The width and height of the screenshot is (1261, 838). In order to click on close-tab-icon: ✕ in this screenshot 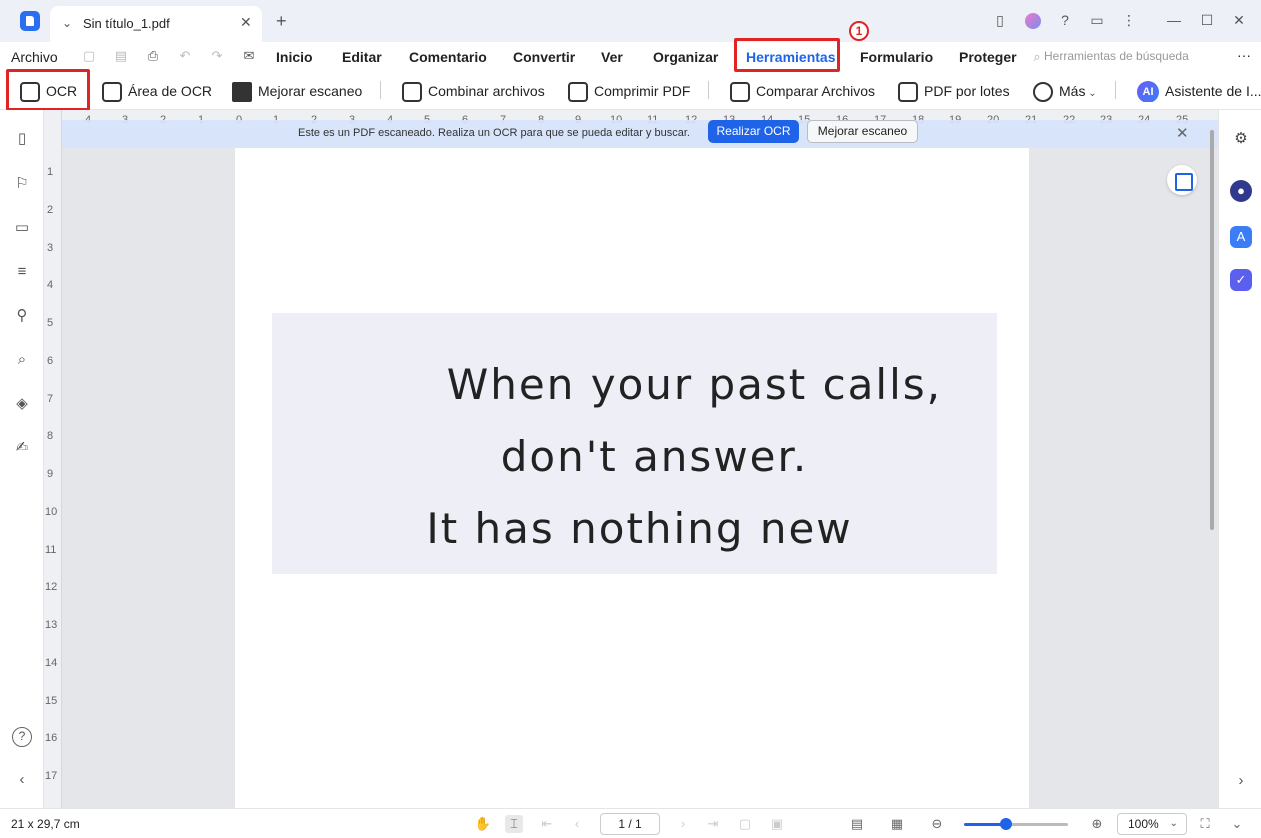, I will do `click(246, 22)`.